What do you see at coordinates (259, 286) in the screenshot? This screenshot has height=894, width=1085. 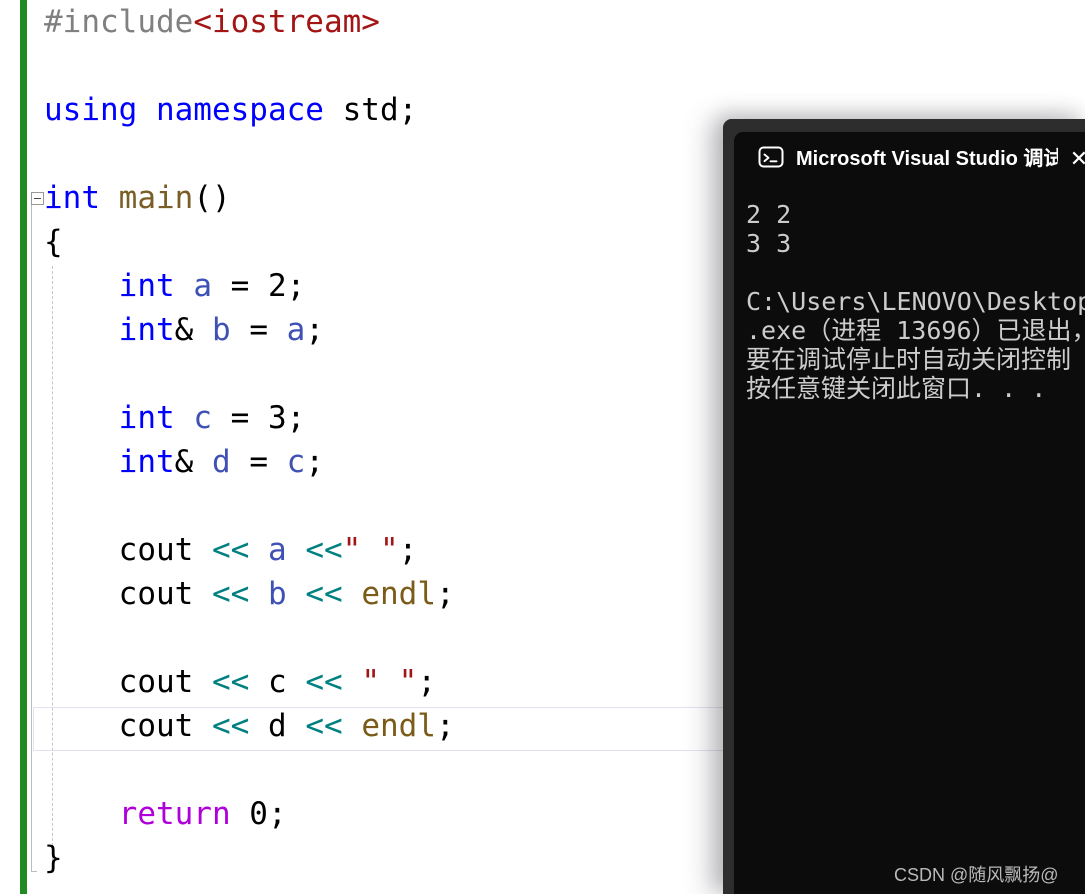 I see `code-token: = 2;` at bounding box center [259, 286].